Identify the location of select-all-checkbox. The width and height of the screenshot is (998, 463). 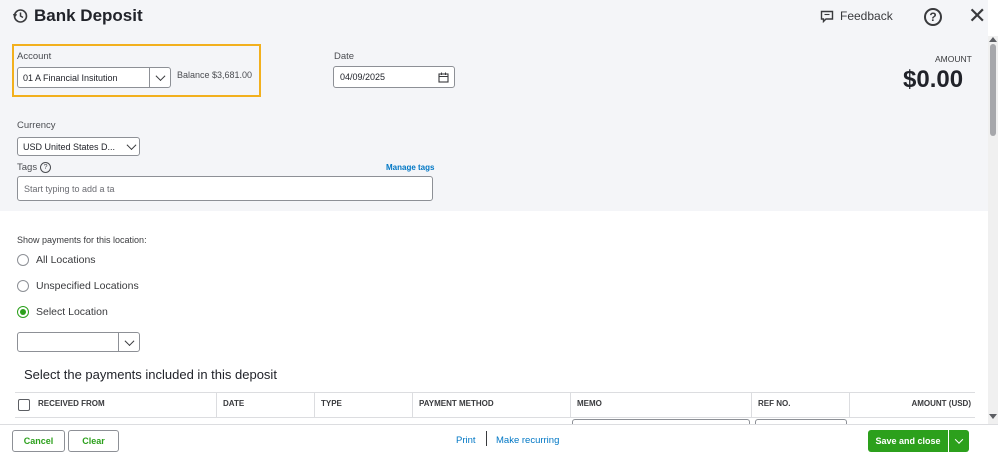
(24, 405).